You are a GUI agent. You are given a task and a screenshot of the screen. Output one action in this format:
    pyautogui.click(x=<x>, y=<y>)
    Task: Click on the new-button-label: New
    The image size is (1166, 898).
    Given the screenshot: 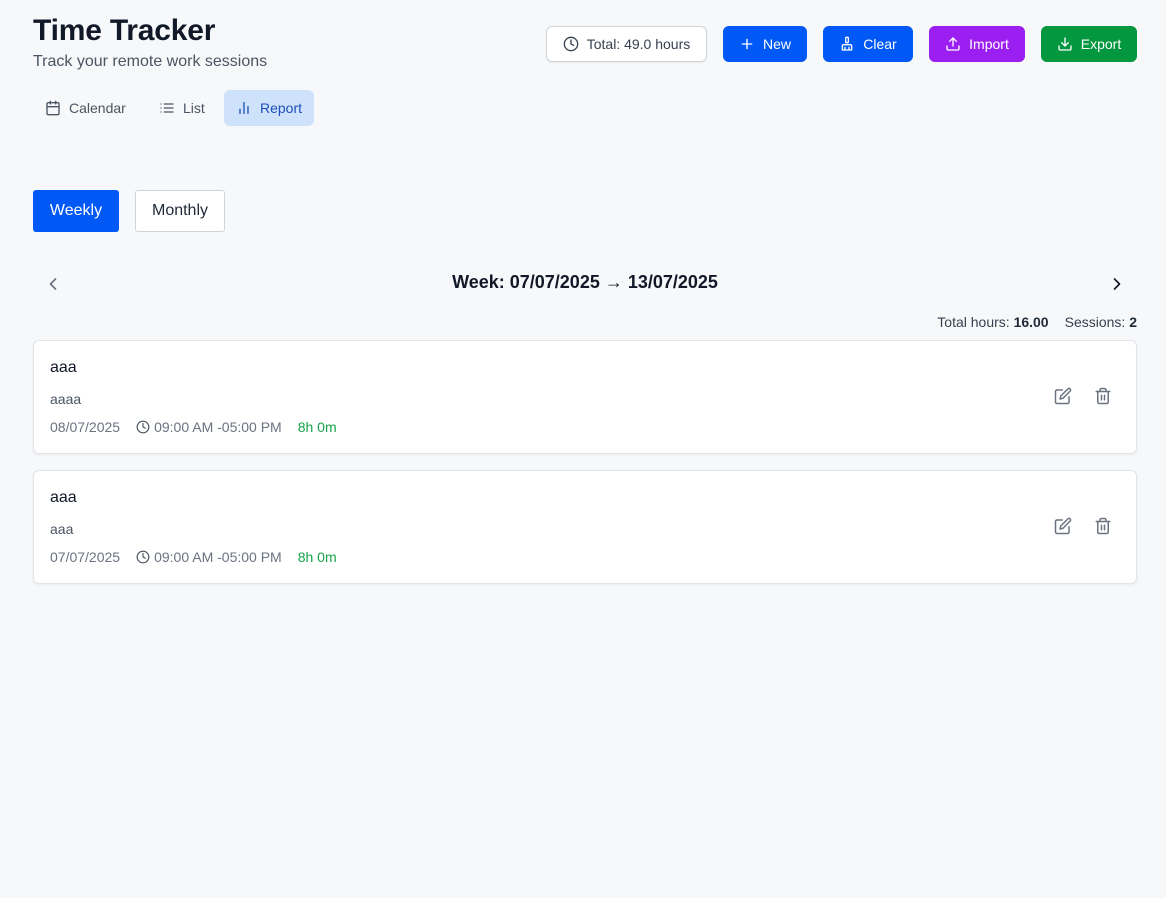 What is the action you would take?
    pyautogui.click(x=776, y=44)
    